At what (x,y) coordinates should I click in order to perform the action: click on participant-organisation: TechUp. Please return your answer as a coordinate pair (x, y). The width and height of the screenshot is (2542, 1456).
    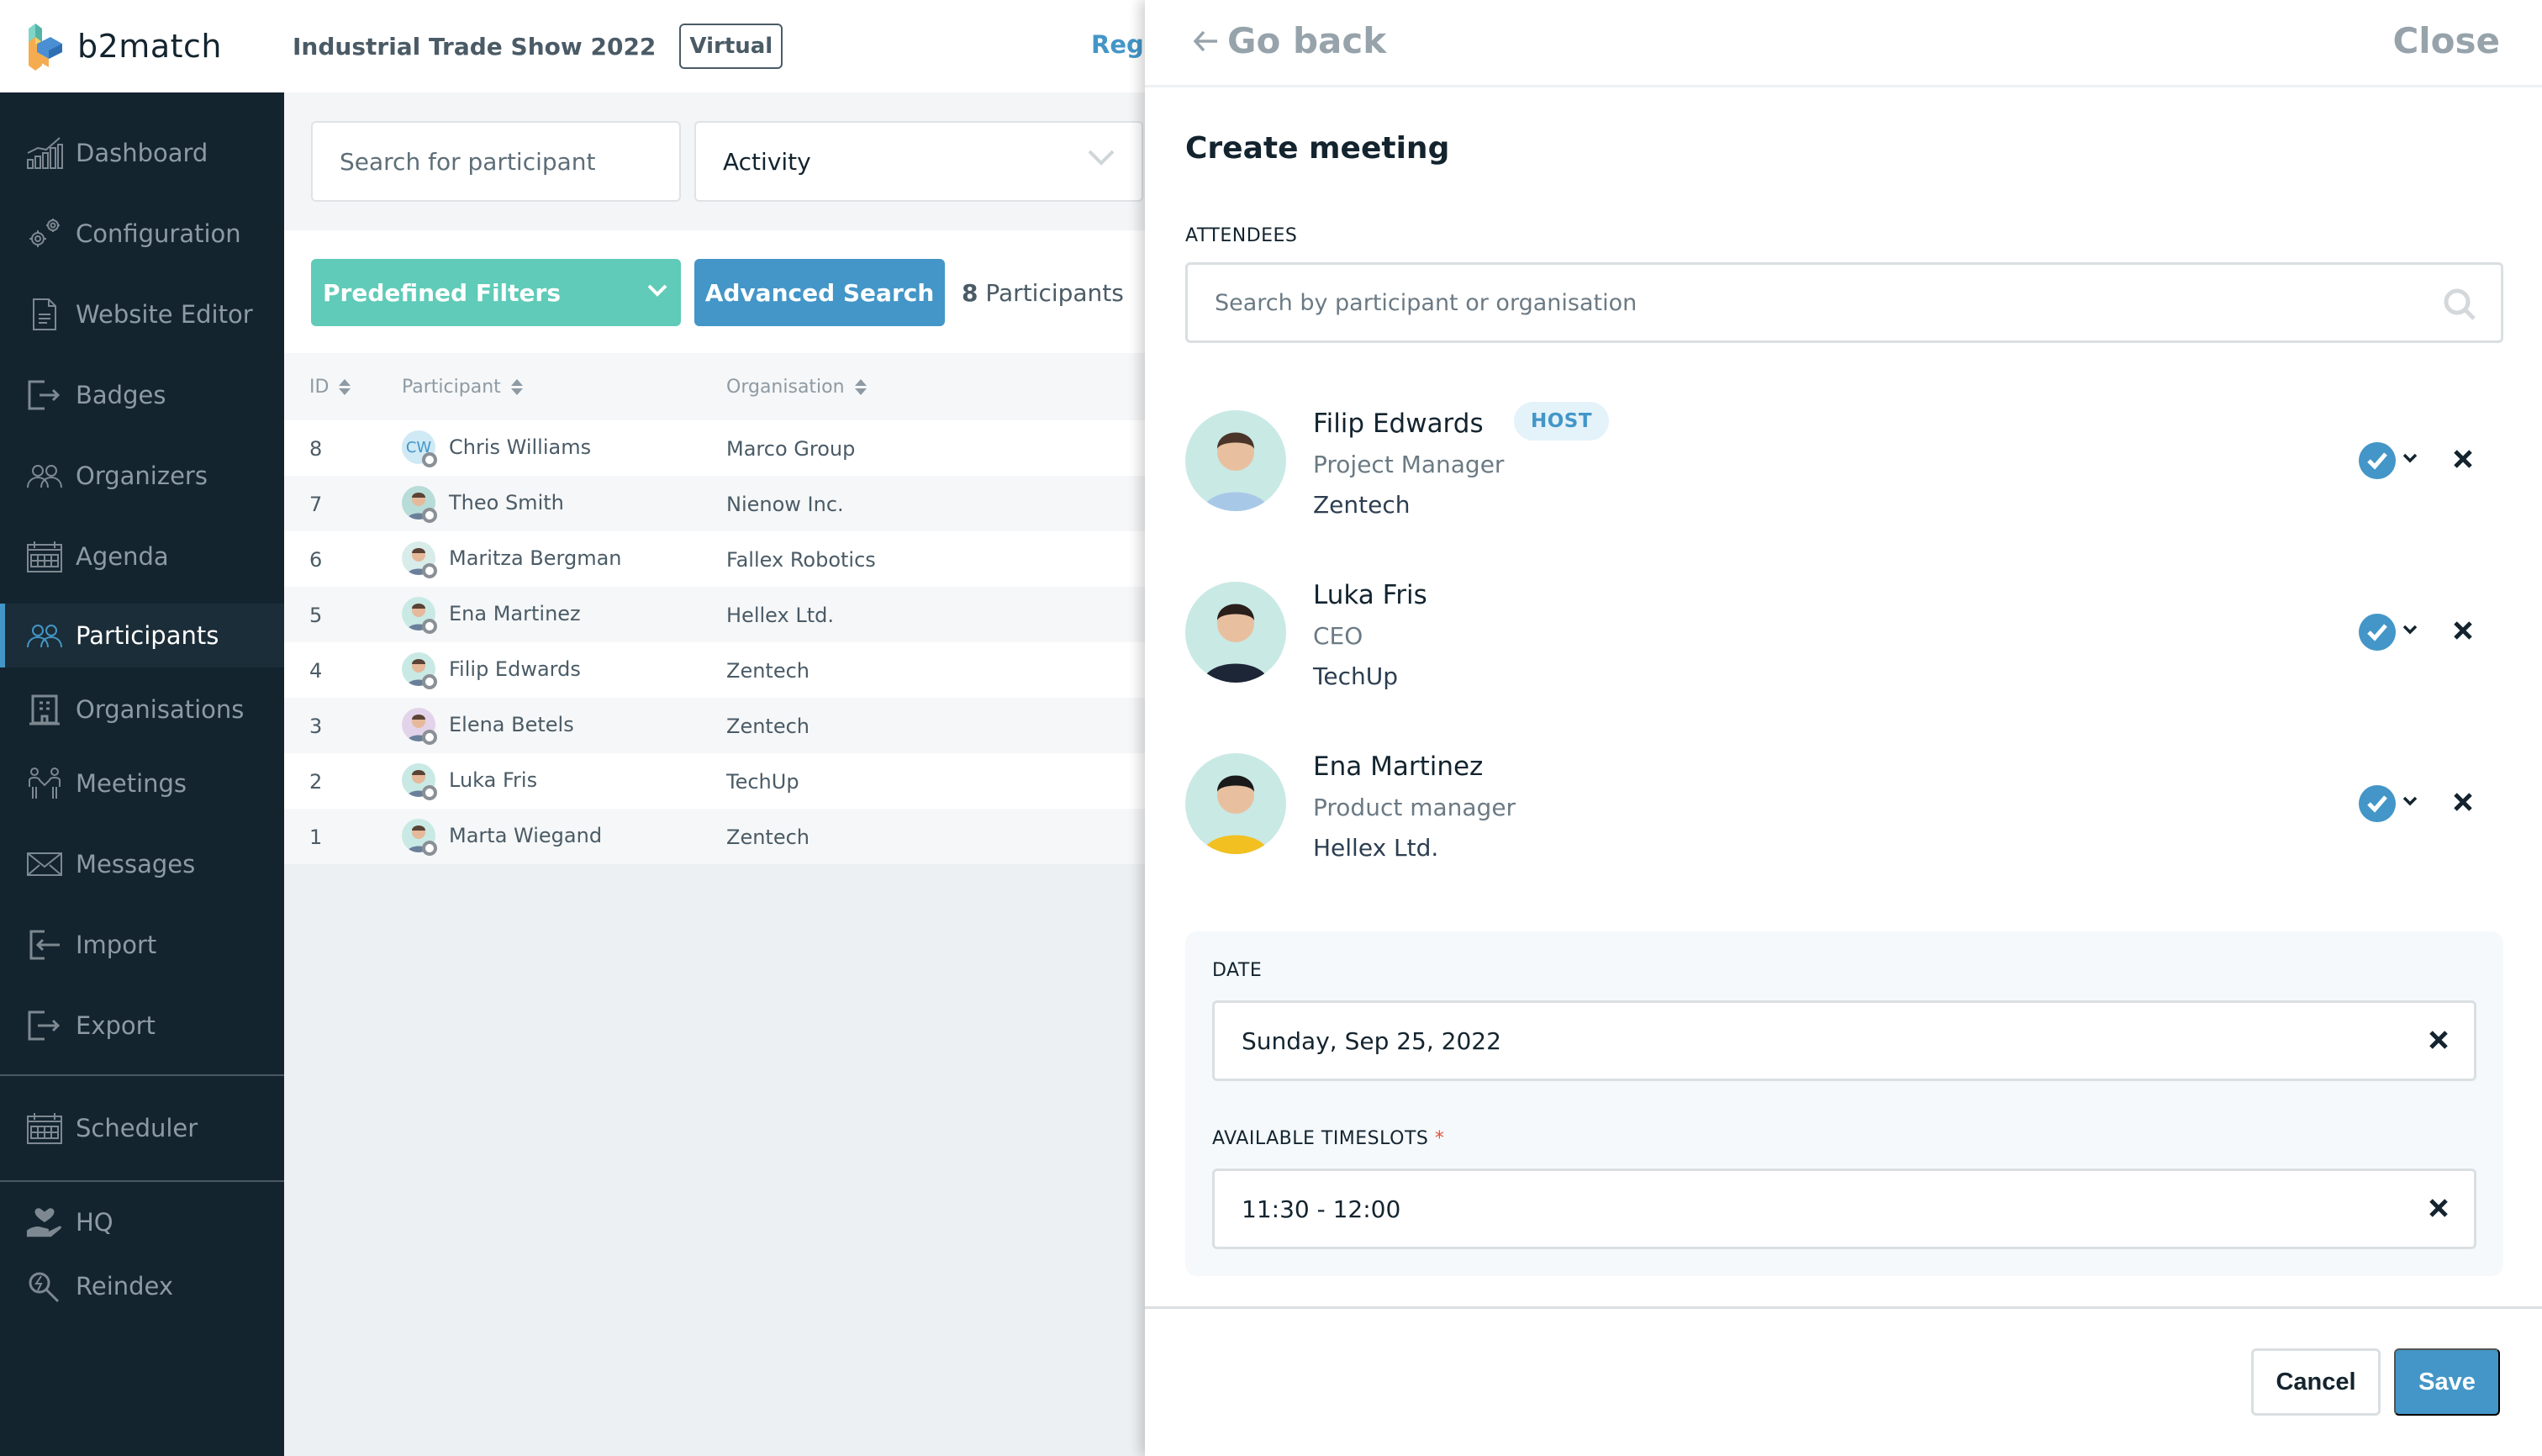
    Looking at the image, I should click on (762, 782).